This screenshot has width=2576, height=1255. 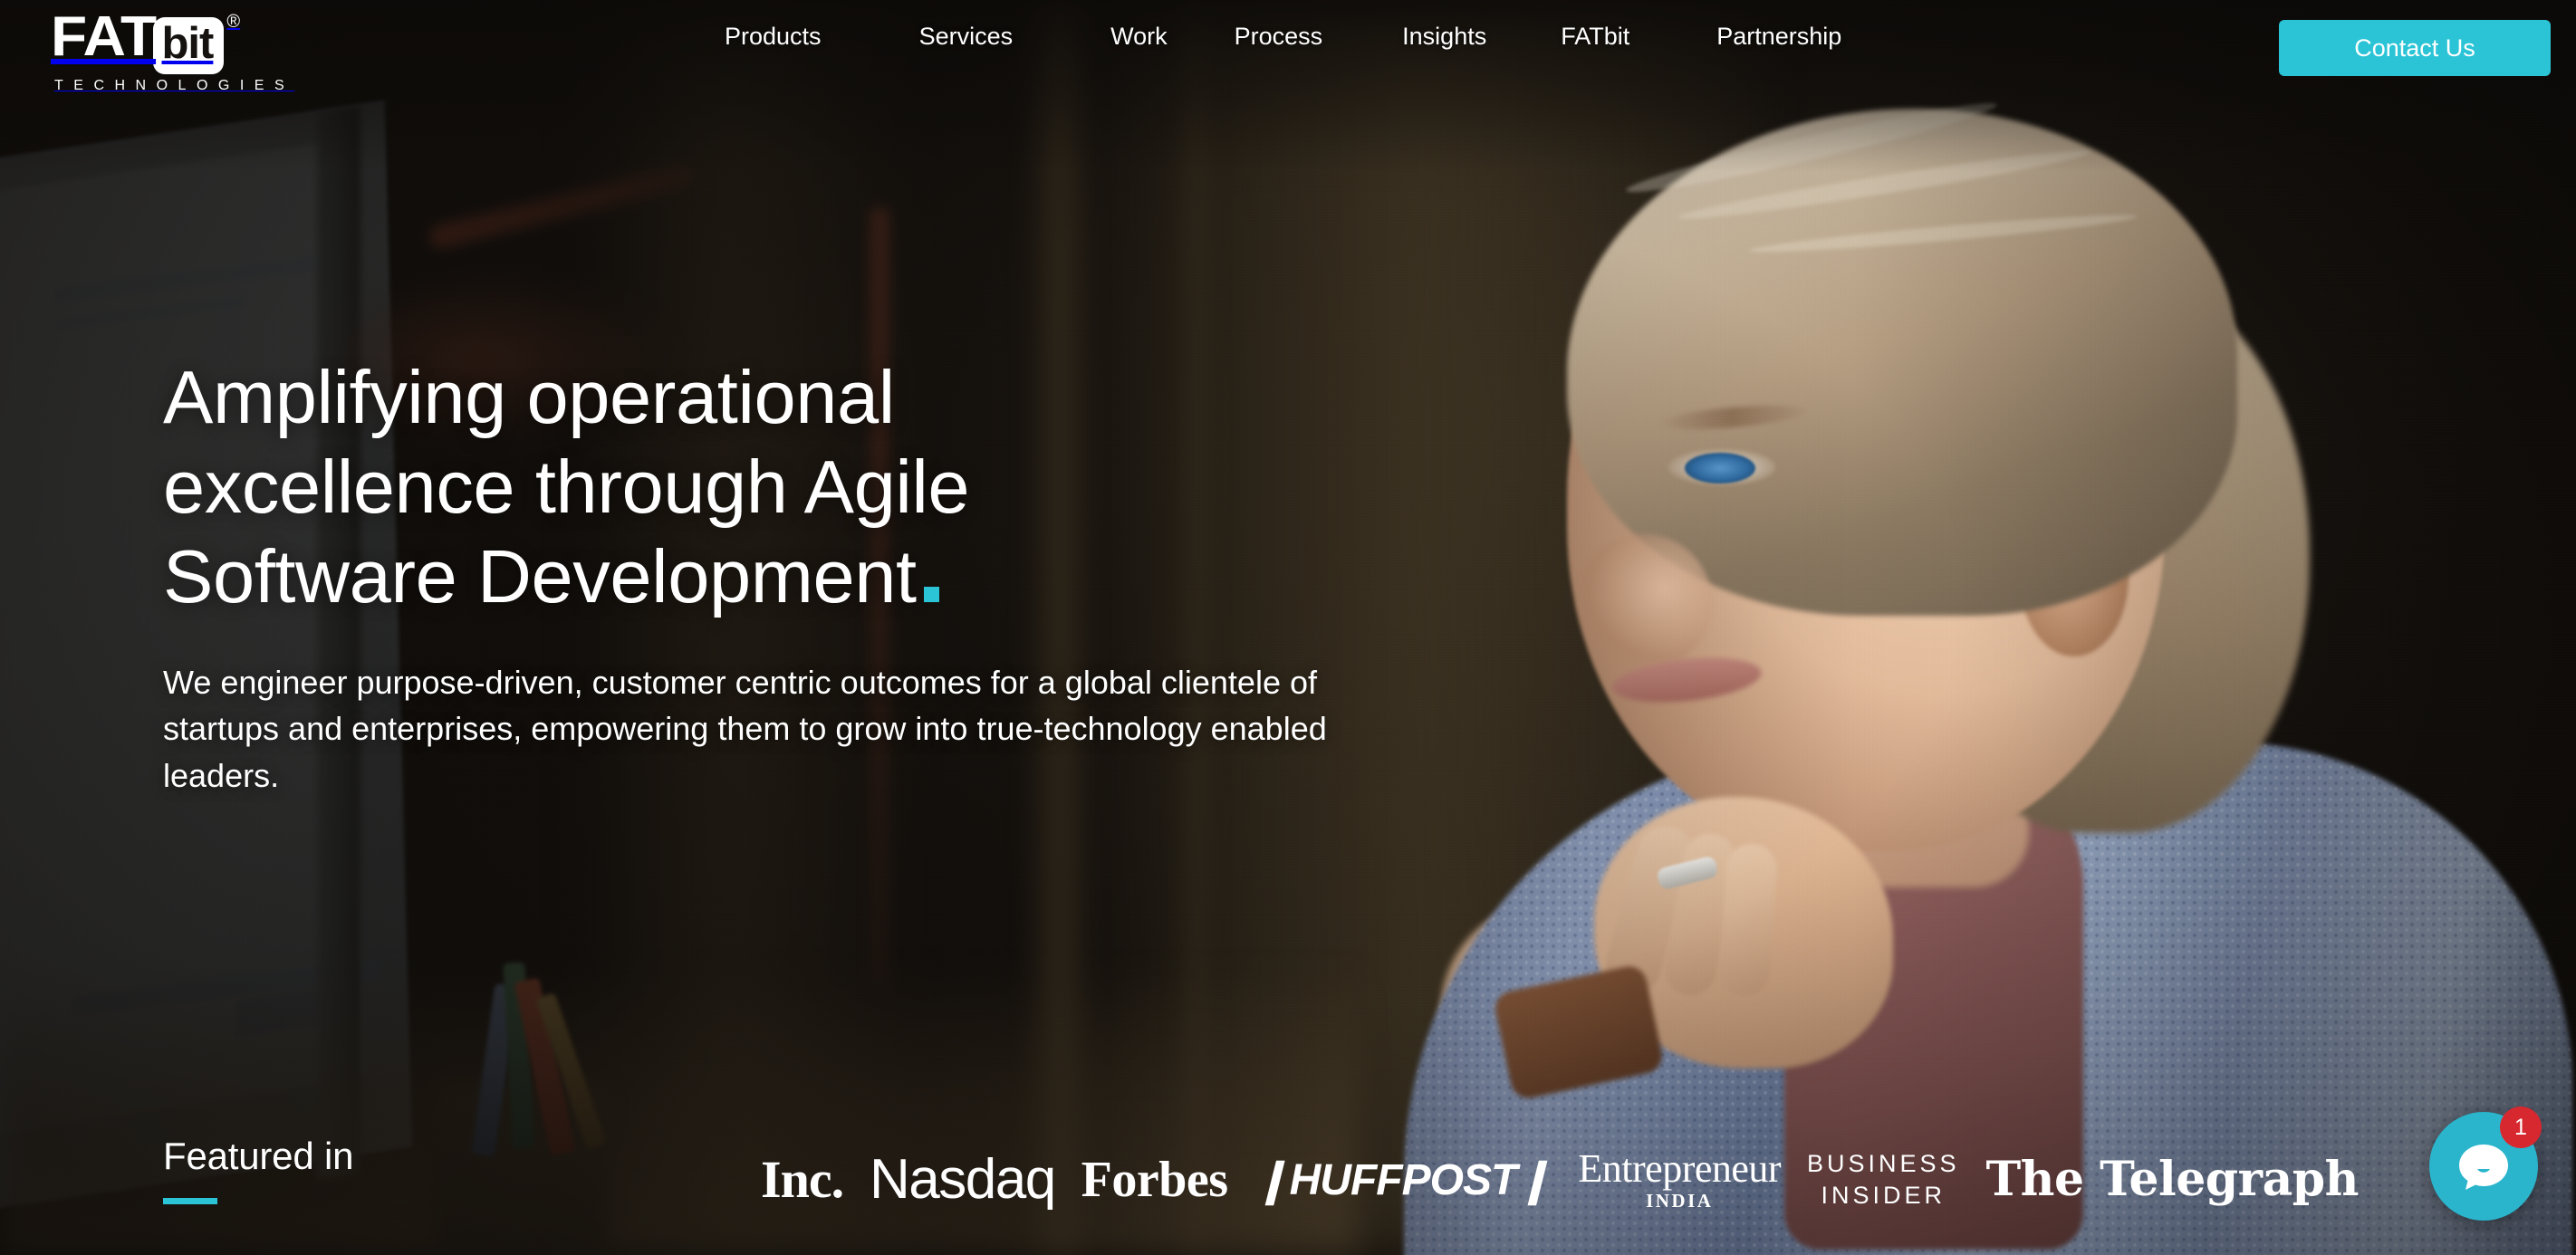 I want to click on photo-person-nose, so click(x=1644, y=602).